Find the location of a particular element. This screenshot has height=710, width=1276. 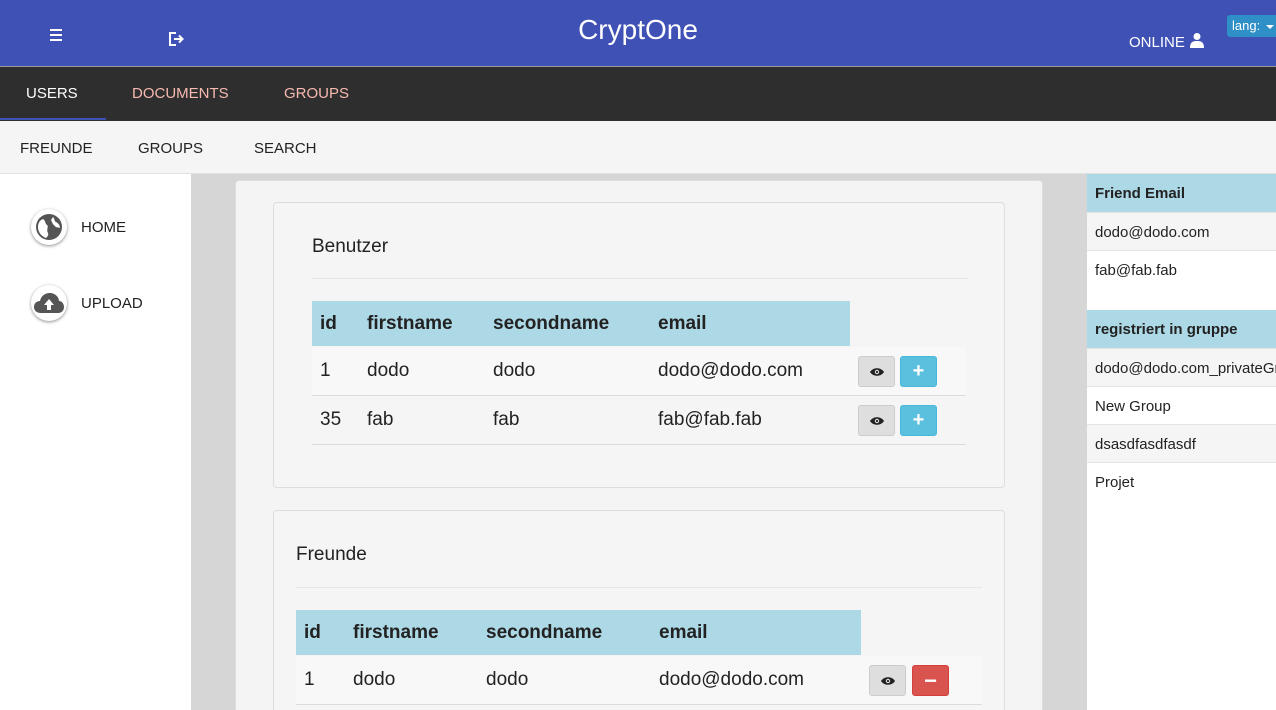

sub-nav: FREUNDE GROUPS SEARCH is located at coordinates (638, 147).